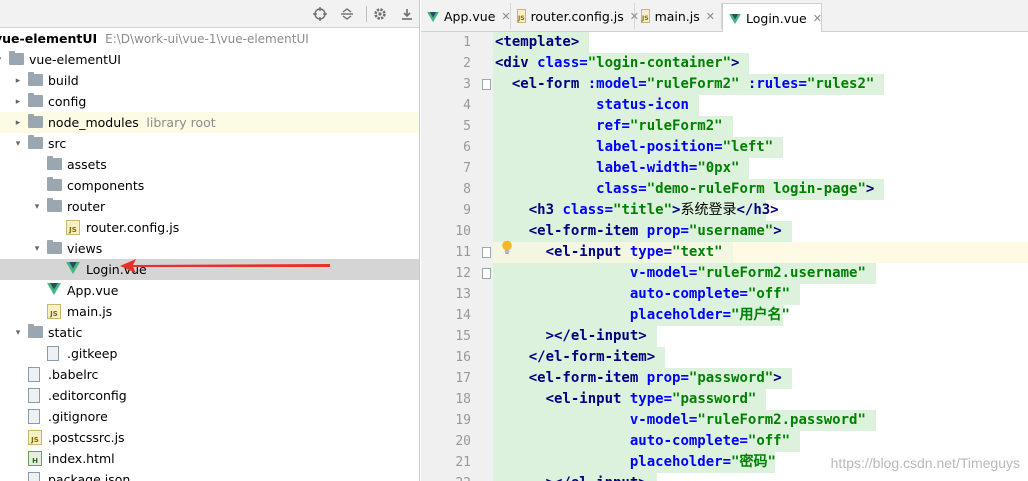 The image size is (1028, 481). Describe the element at coordinates (209, 206) in the screenshot. I see `tree-item: ▾ router` at that location.